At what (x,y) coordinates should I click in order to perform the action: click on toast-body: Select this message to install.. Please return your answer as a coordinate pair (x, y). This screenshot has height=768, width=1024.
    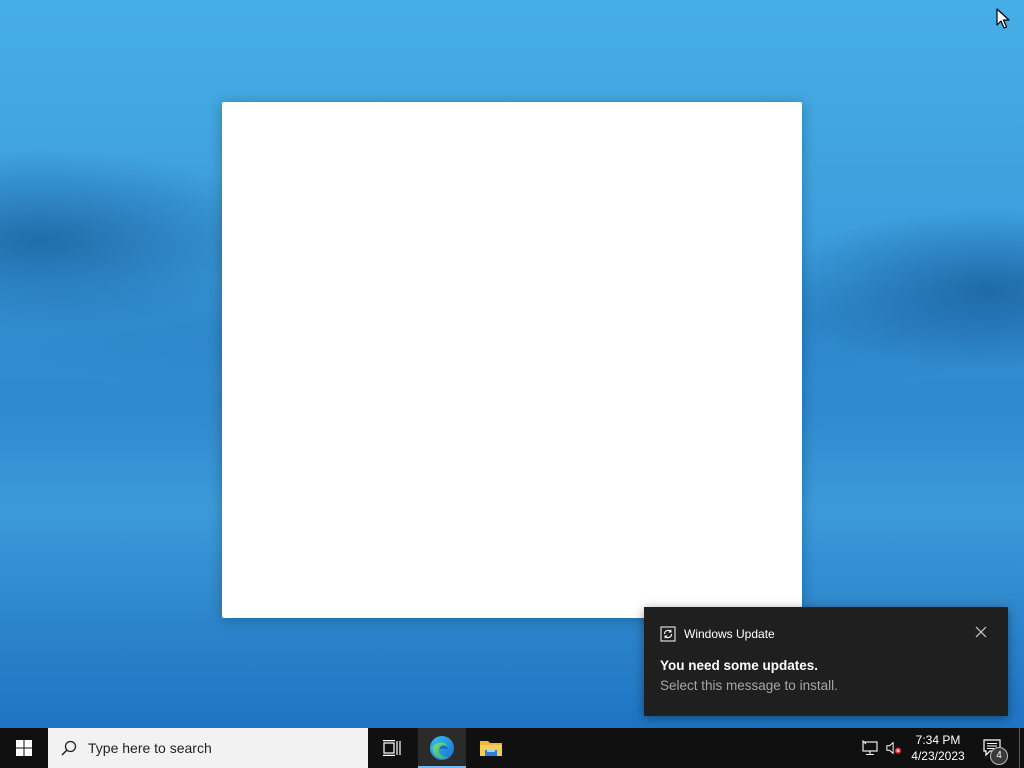
    Looking at the image, I should click on (749, 685).